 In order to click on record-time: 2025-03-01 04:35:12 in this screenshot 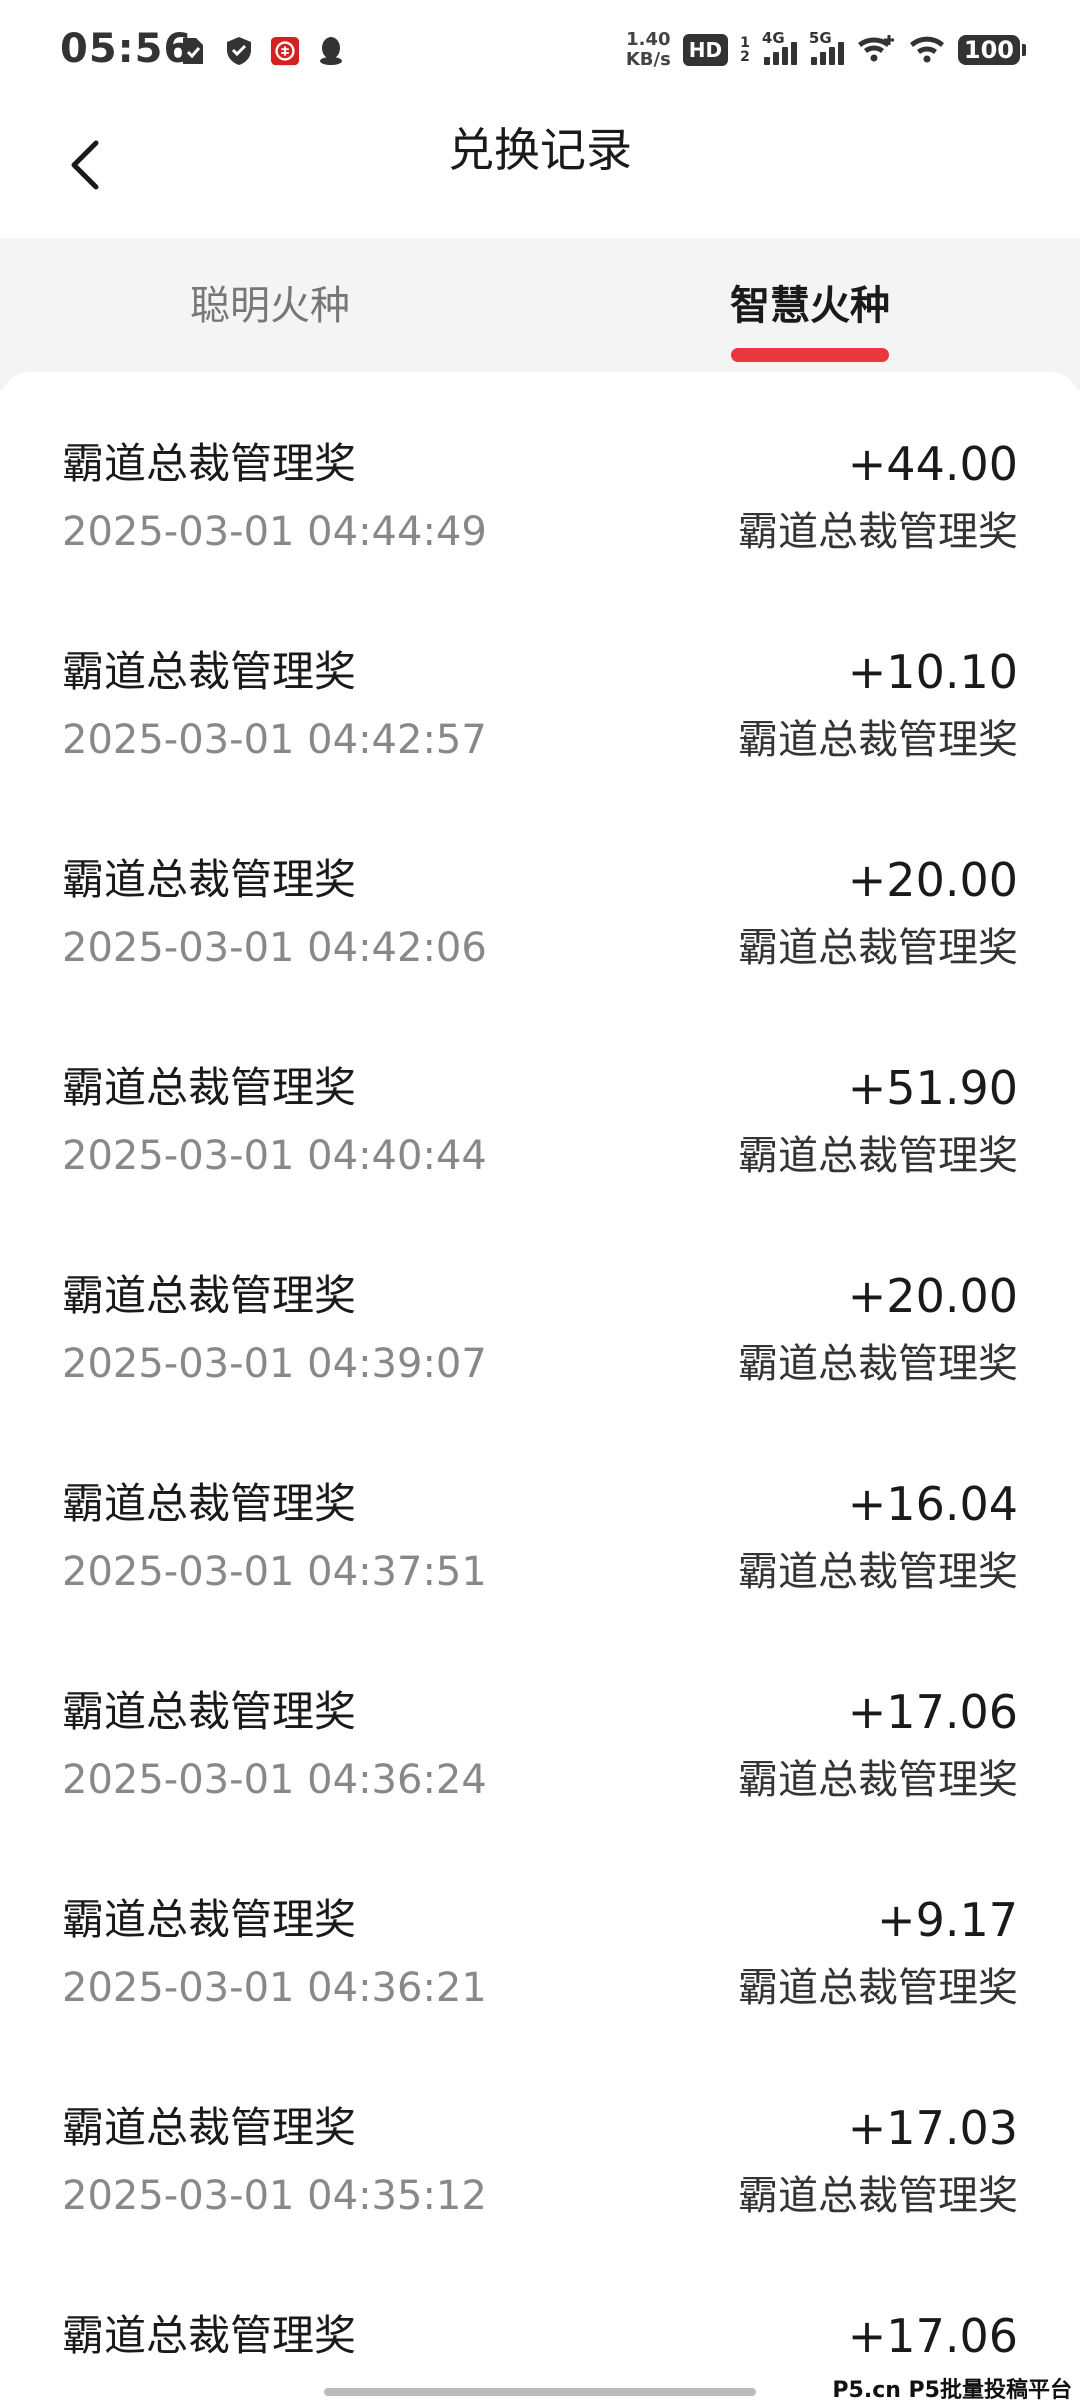, I will do `click(274, 2196)`.